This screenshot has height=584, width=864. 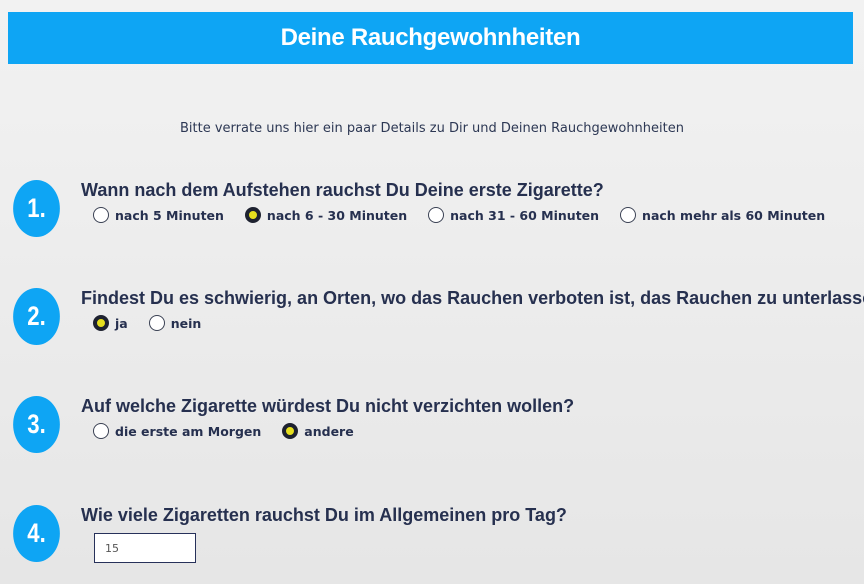 What do you see at coordinates (36, 316) in the screenshot?
I see `question-number-badge: 2.` at bounding box center [36, 316].